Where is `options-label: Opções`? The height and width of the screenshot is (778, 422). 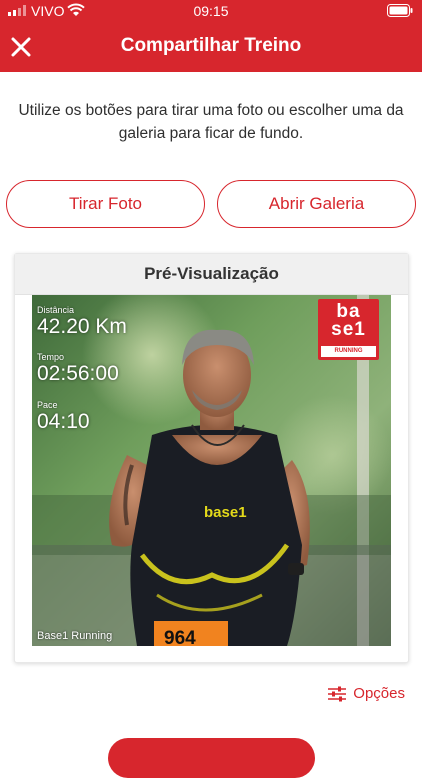 options-label: Opções is located at coordinates (379, 693).